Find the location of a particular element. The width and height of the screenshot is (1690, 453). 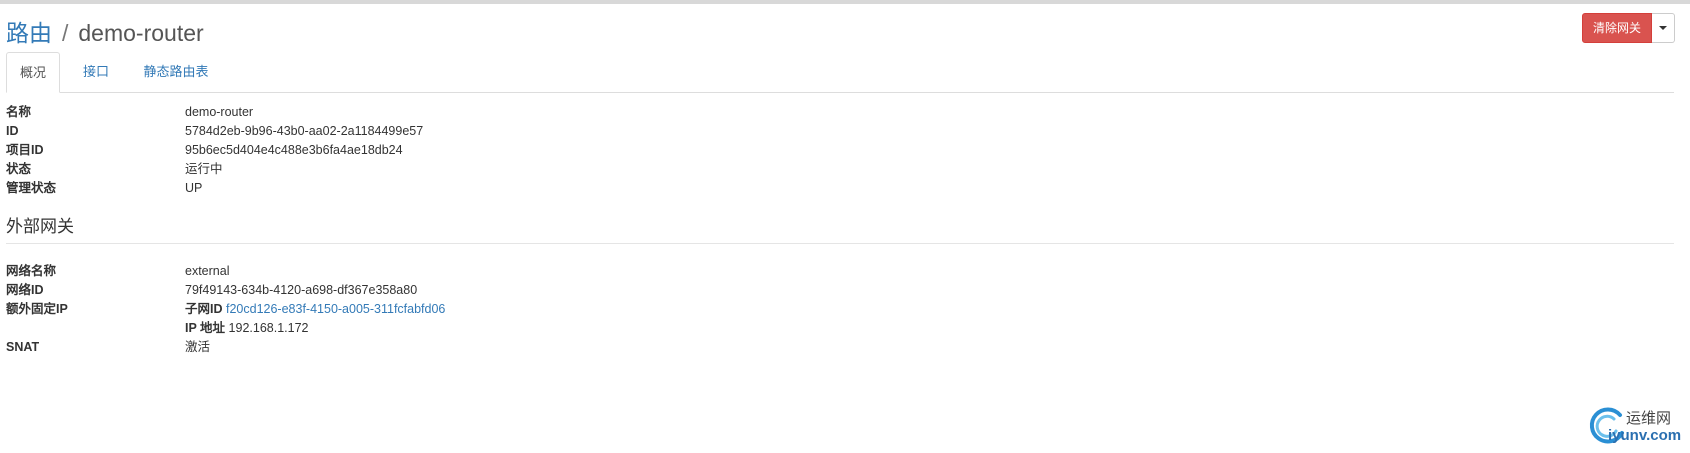

chevron-down-icon is located at coordinates (1663, 28).